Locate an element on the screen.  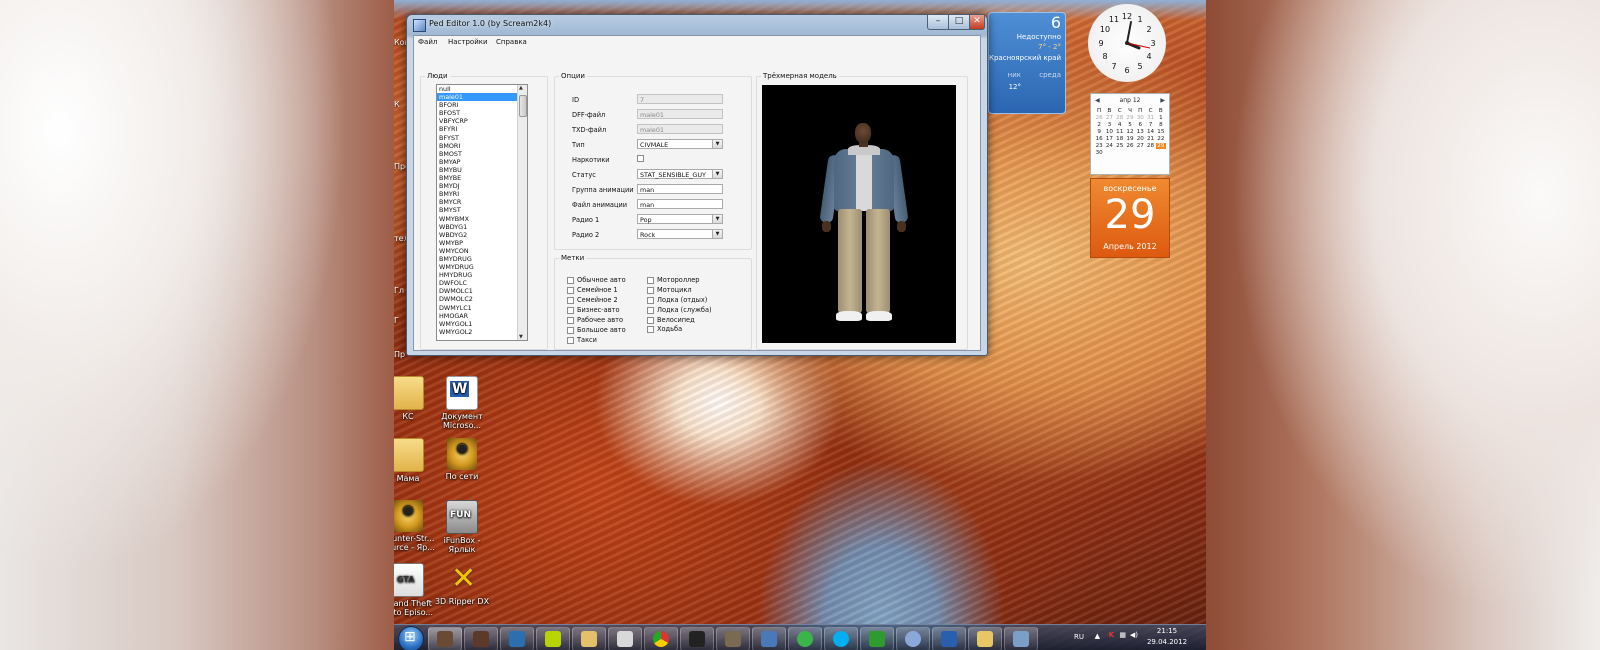
scrollbar-thumb is located at coordinates (523, 106).